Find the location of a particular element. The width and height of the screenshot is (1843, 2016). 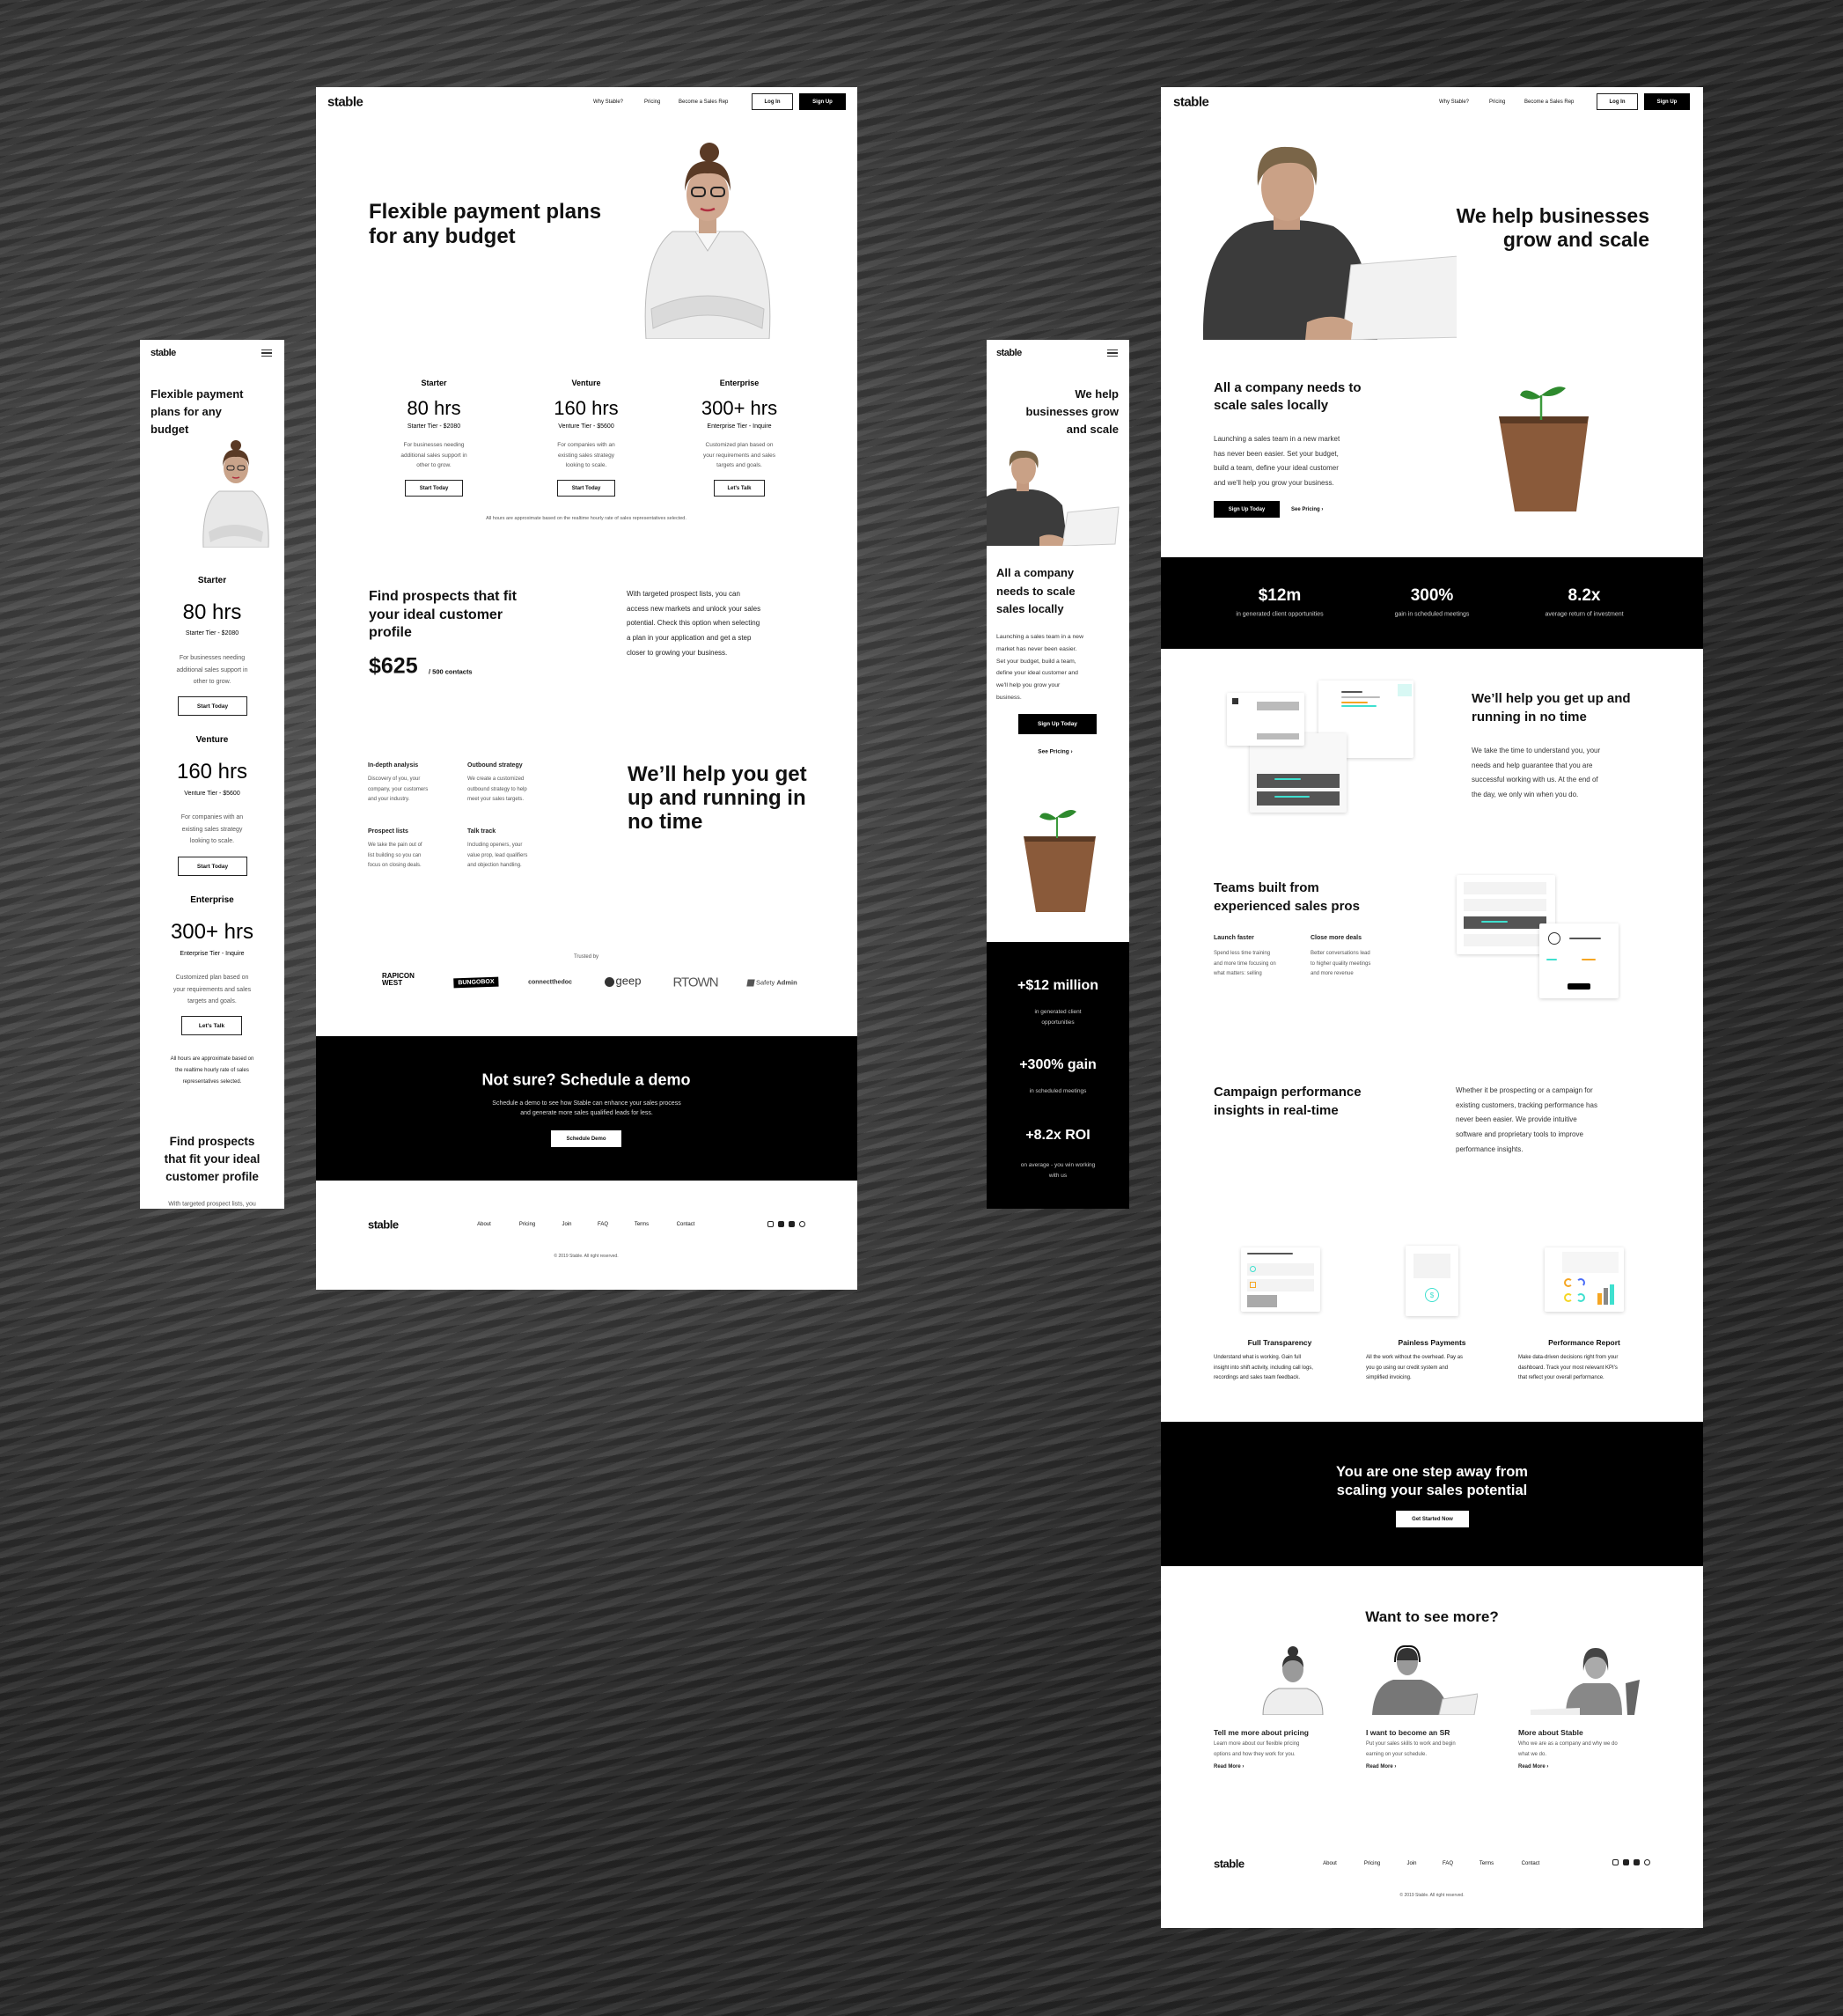

transparency-illustration is located at coordinates (1280, 1279).